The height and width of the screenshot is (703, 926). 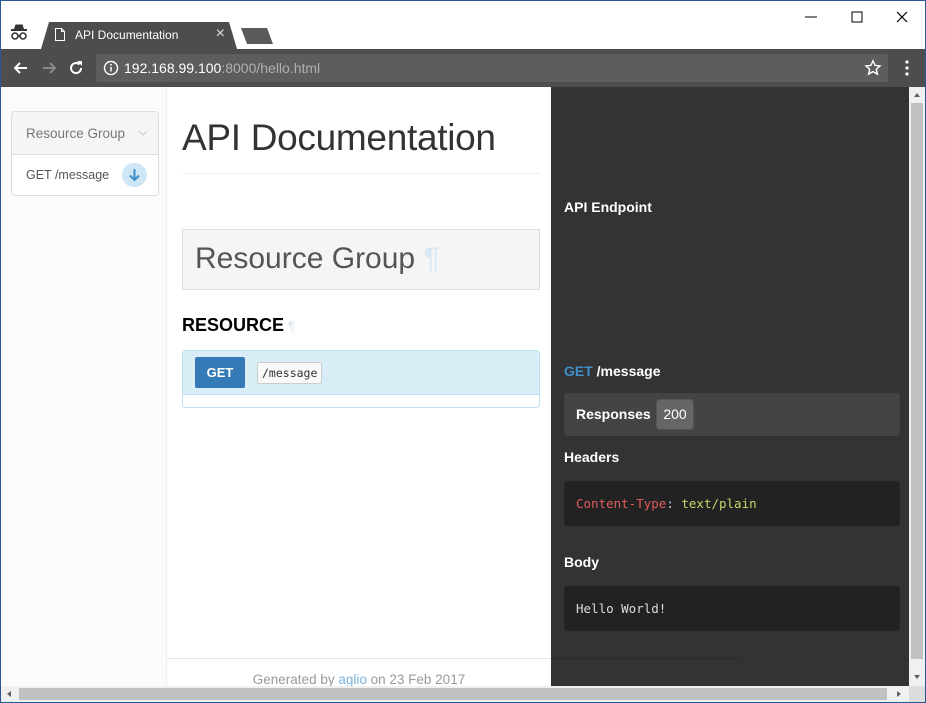 What do you see at coordinates (917, 381) in the screenshot?
I see `vertical-scroll-thumb` at bounding box center [917, 381].